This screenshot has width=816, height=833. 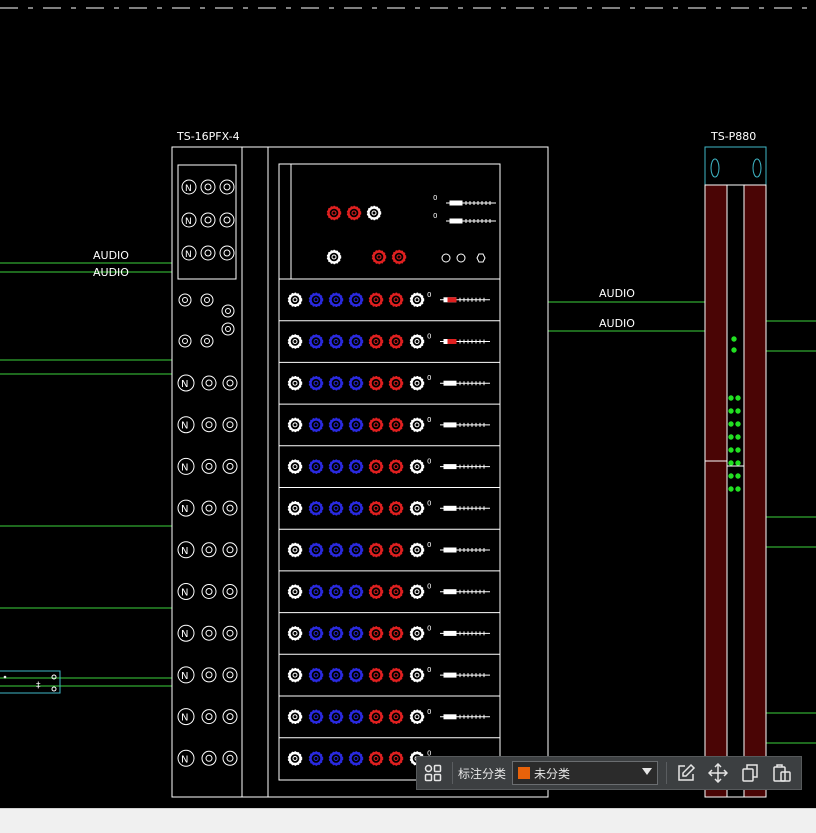 I want to click on category-dropdown: 未分类, so click(x=585, y=773).